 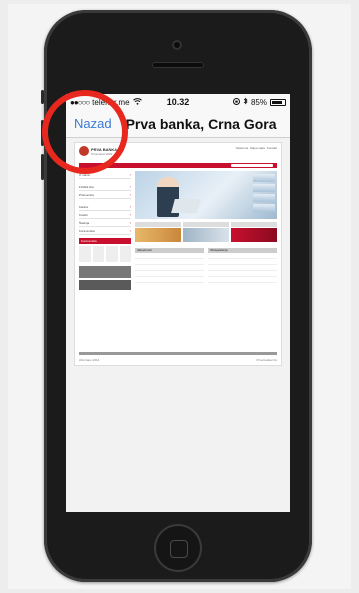 What do you see at coordinates (89, 360) in the screenshot?
I see `footer-date: Ažurirano 2014` at bounding box center [89, 360].